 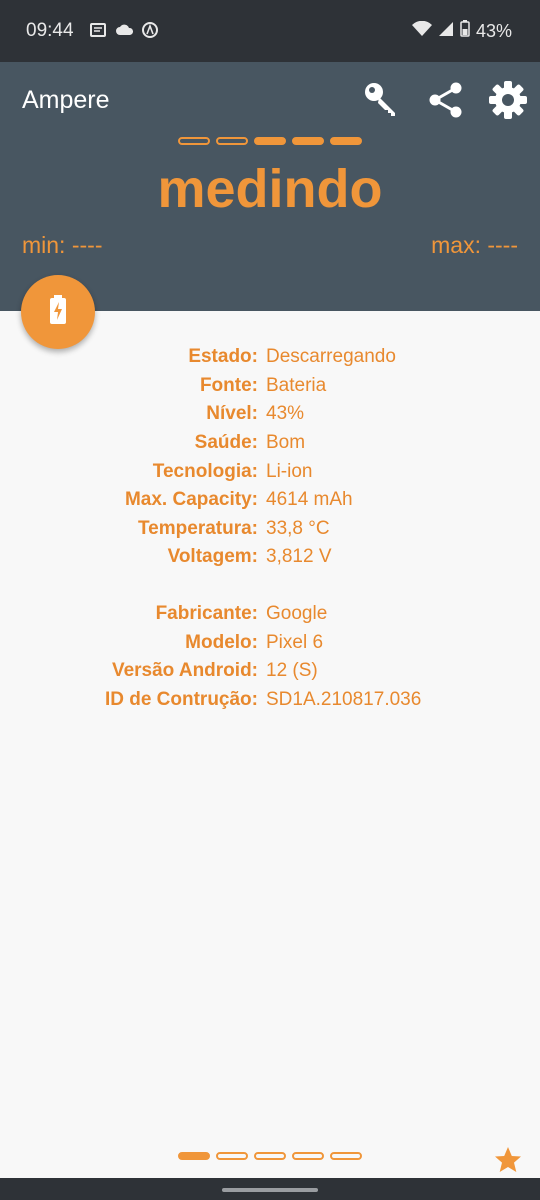 What do you see at coordinates (232, 414) in the screenshot?
I see `info-label: Nível:` at bounding box center [232, 414].